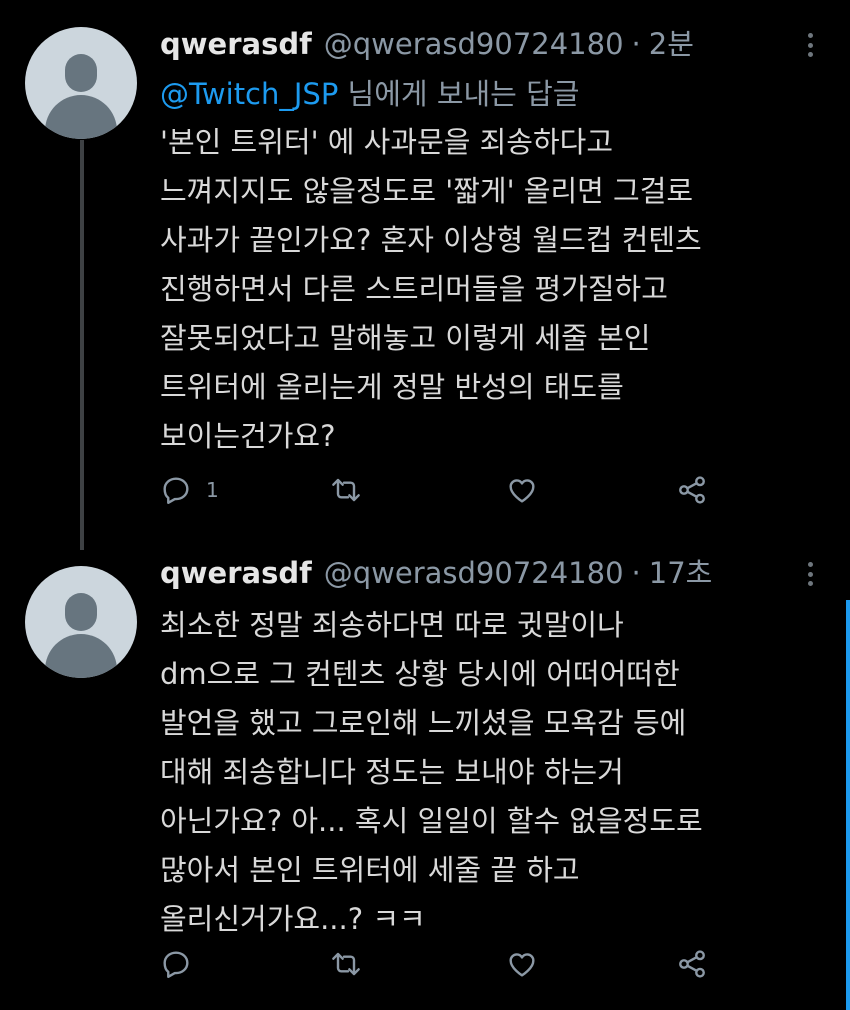 Image resolution: width=850 pixels, height=1010 pixels. I want to click on timestamp: 17초, so click(681, 573).